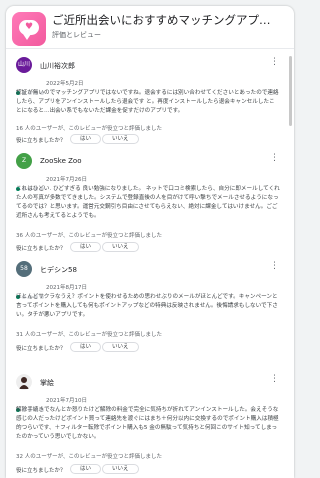 Image resolution: width=320 pixels, height=478 pixels. Describe the element at coordinates (89, 457) in the screenshot. I see `helpful-count: 32 人のユーザーが、このレビューが役立つと評価しました` at that location.